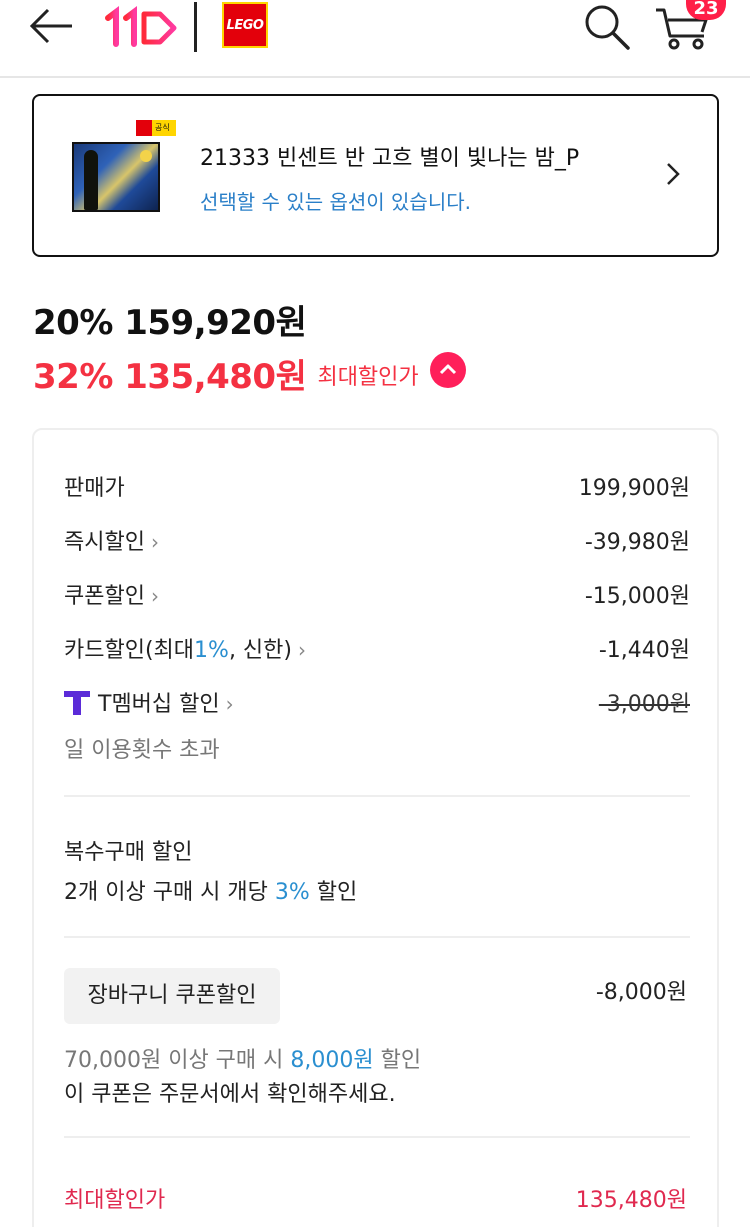 The image size is (750, 1227). What do you see at coordinates (292, 892) in the screenshot?
I see `multi-buy-rate: 3%` at bounding box center [292, 892].